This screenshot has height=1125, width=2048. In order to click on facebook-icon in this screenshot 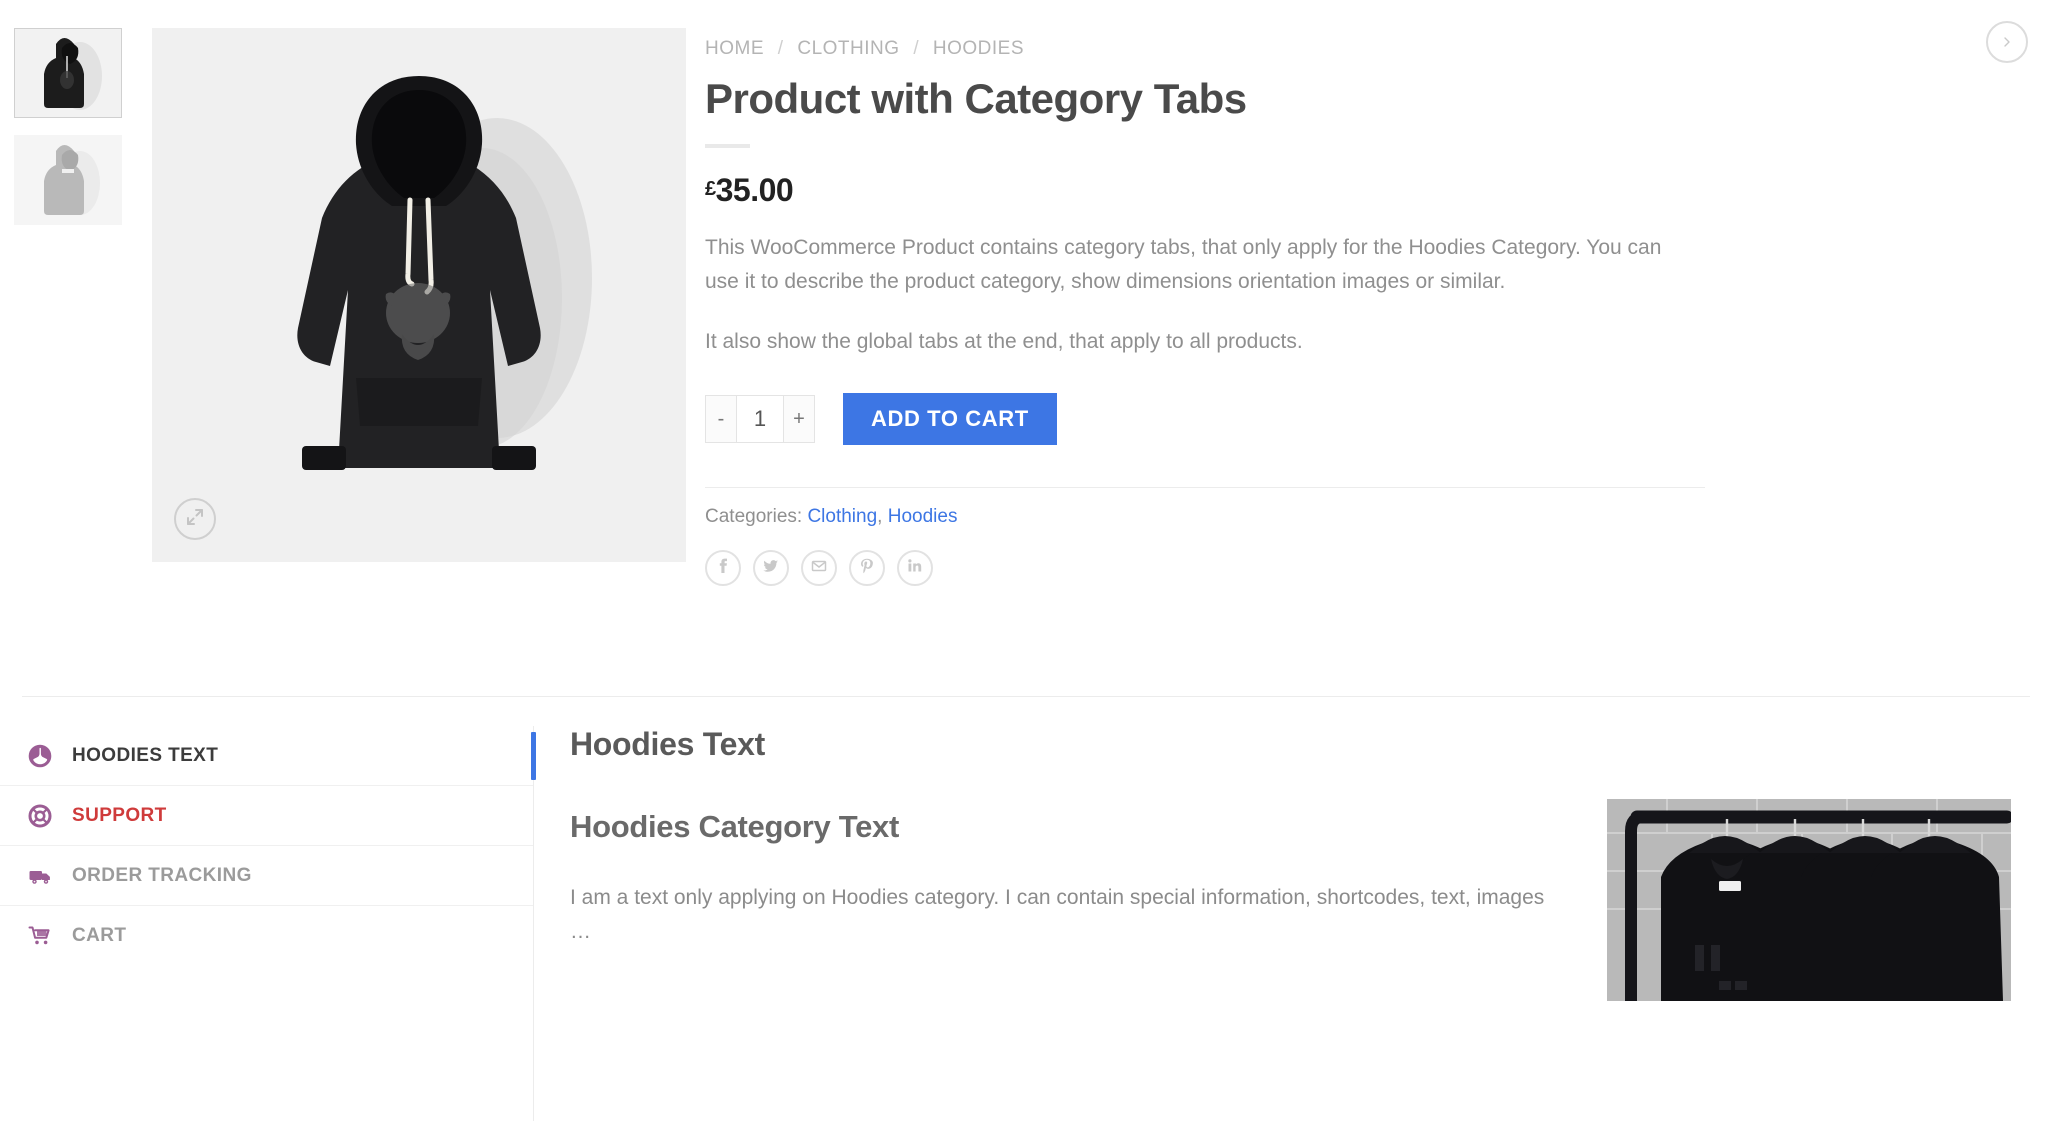, I will do `click(723, 568)`.